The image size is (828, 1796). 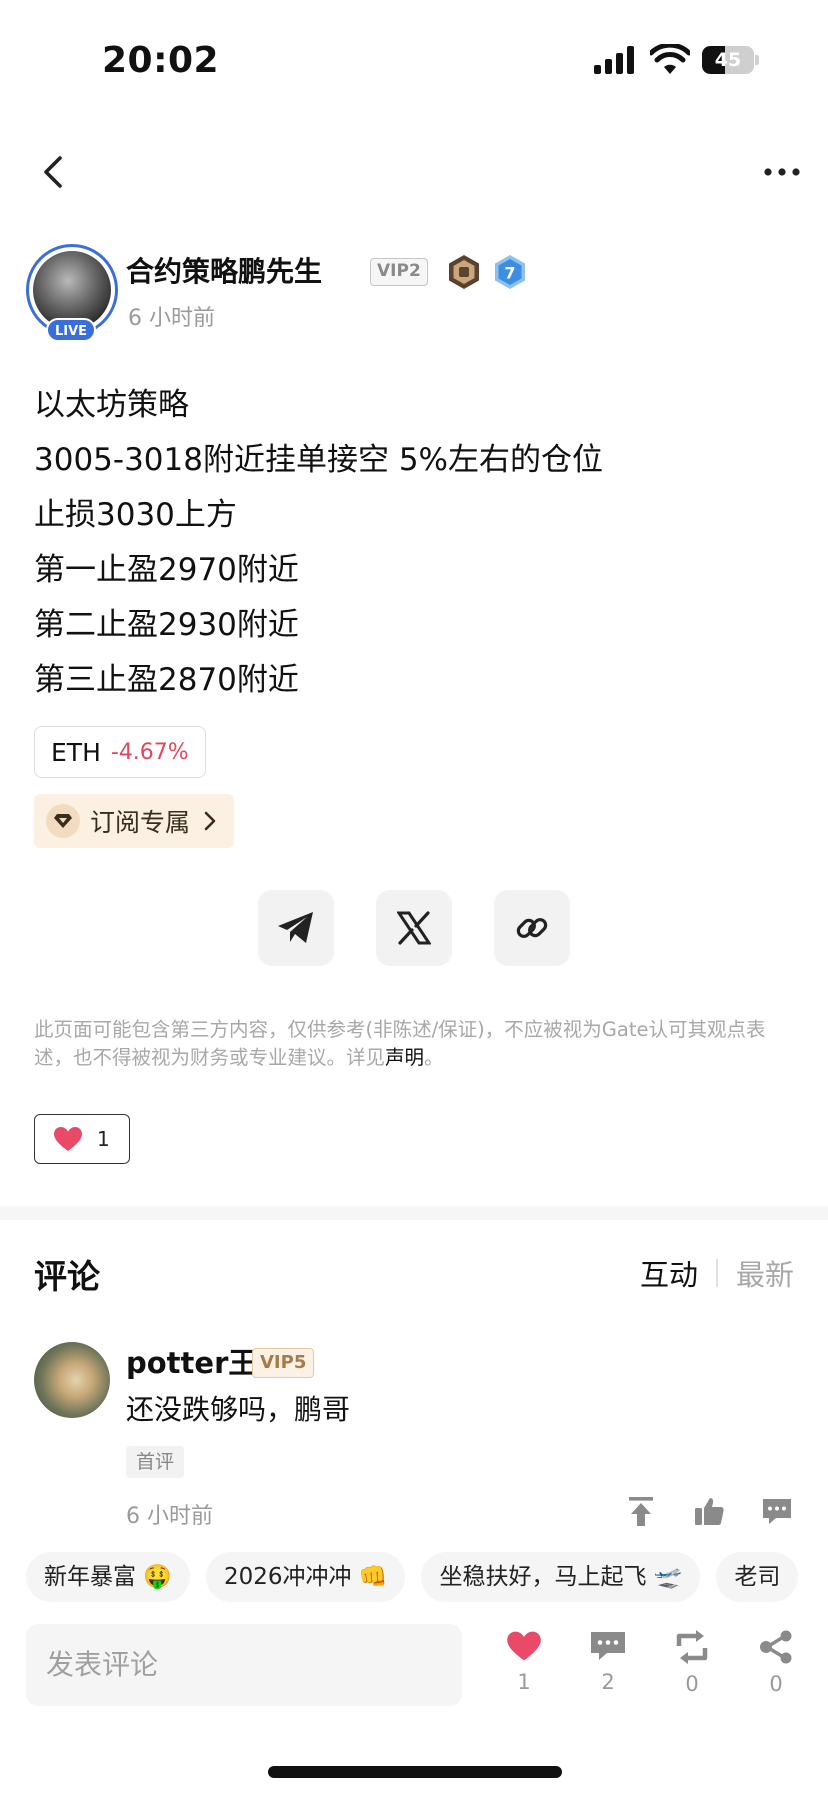 I want to click on battery-percentage: 45, so click(x=728, y=60).